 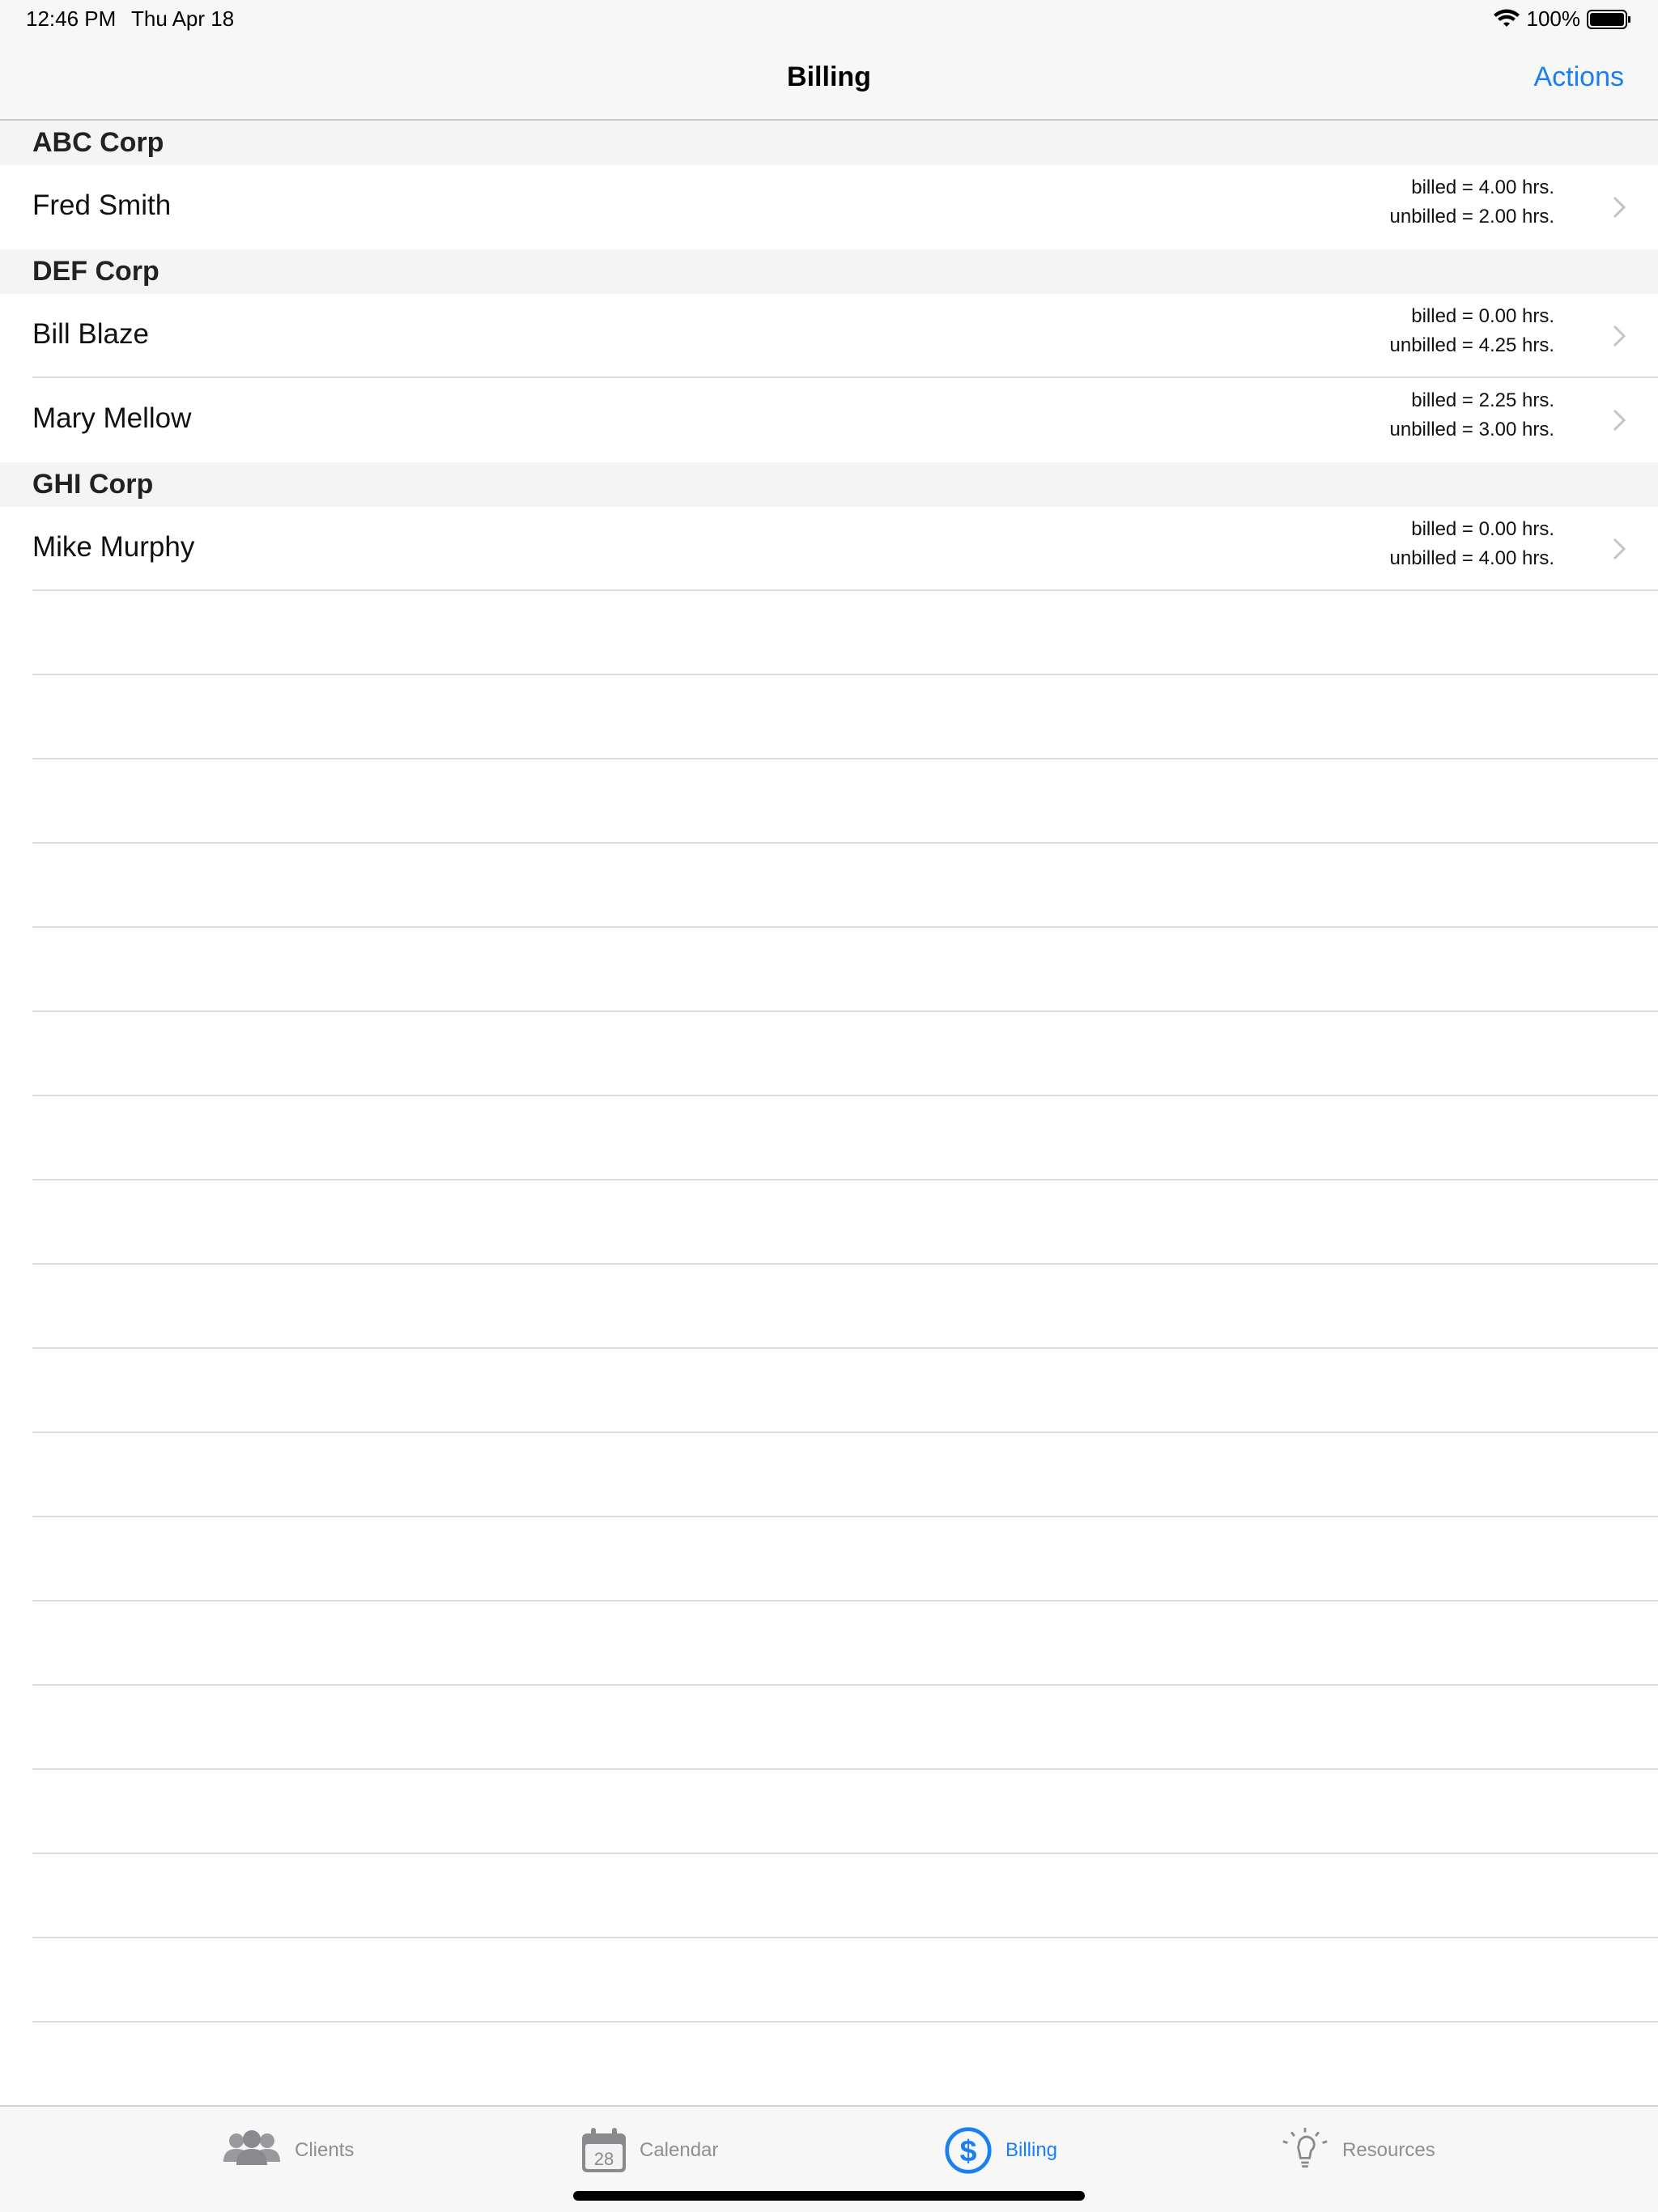 I want to click on battery-icon, so click(x=1608, y=19).